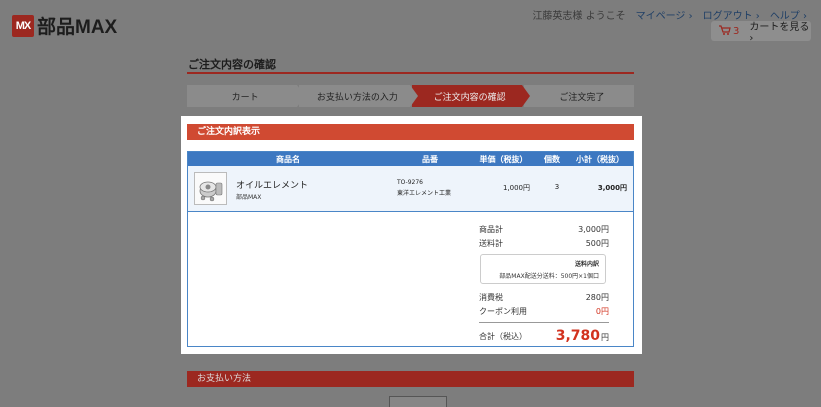 The image size is (821, 407). Describe the element at coordinates (491, 243) in the screenshot. I see `shipping-total-label: 送料計` at that location.